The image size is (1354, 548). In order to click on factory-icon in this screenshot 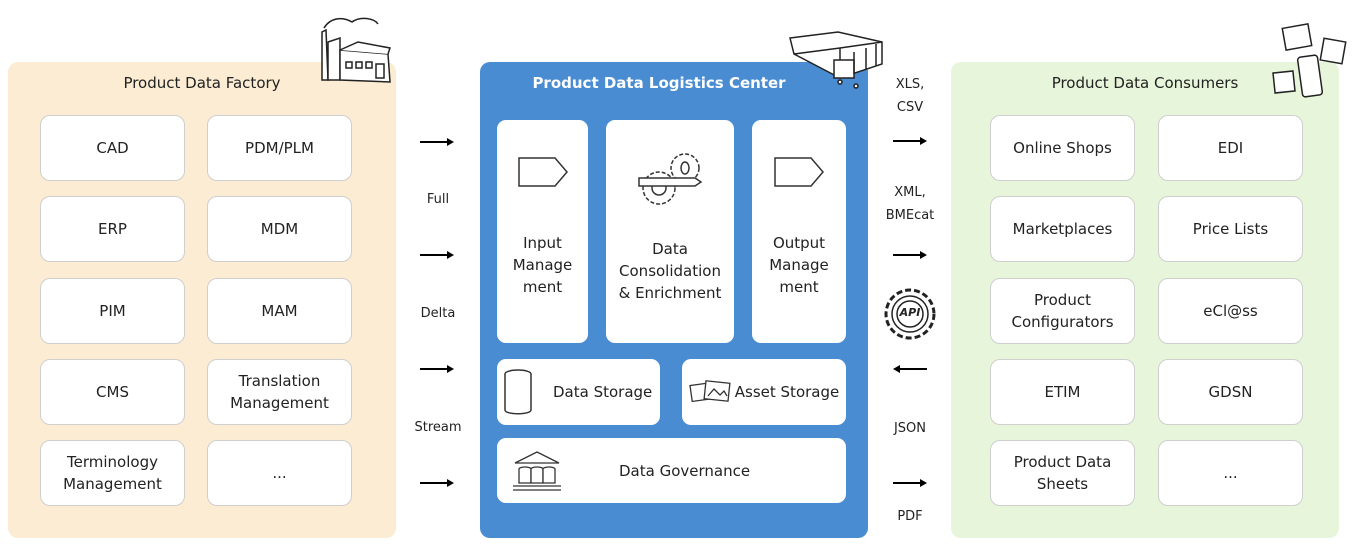, I will do `click(356, 50)`.